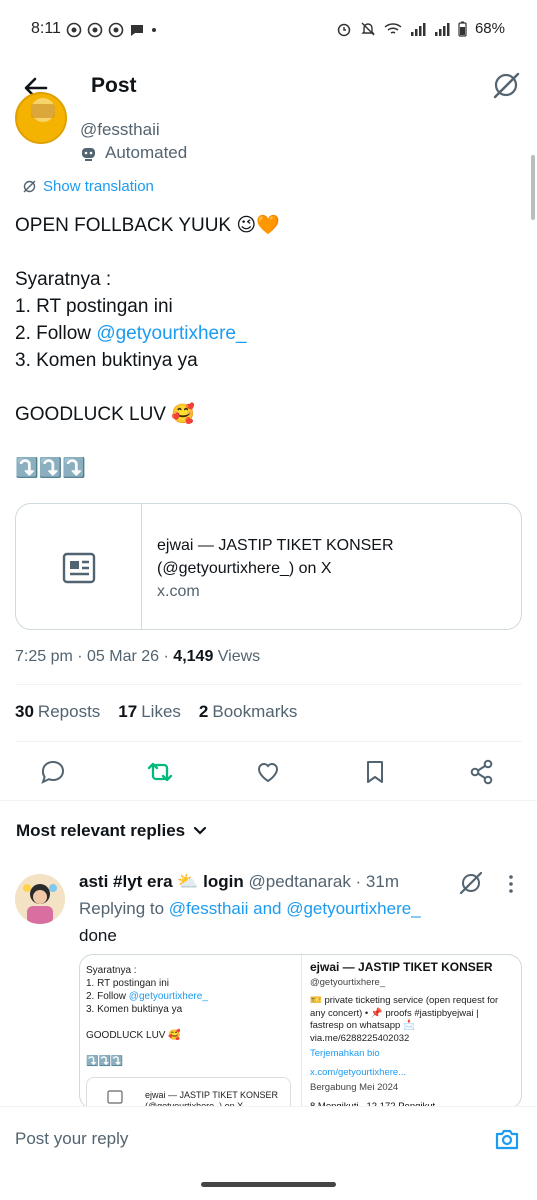  Describe the element at coordinates (161, 881) in the screenshot. I see `reply-author-name: asti #lyt era ⛅ login` at that location.